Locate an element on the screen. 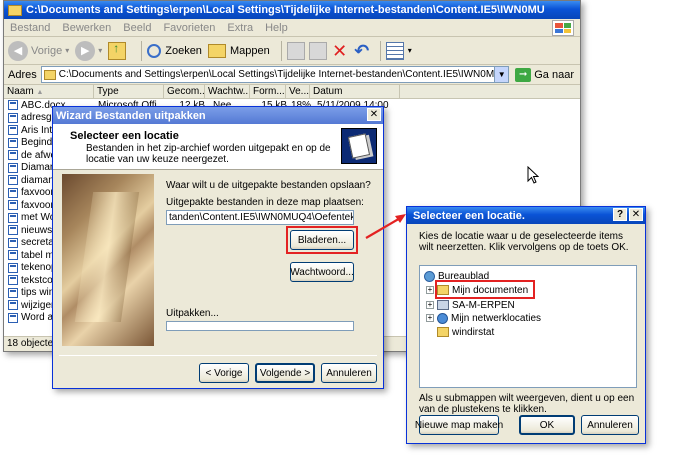  tree-item-folder: windirstat is located at coordinates (465, 332).